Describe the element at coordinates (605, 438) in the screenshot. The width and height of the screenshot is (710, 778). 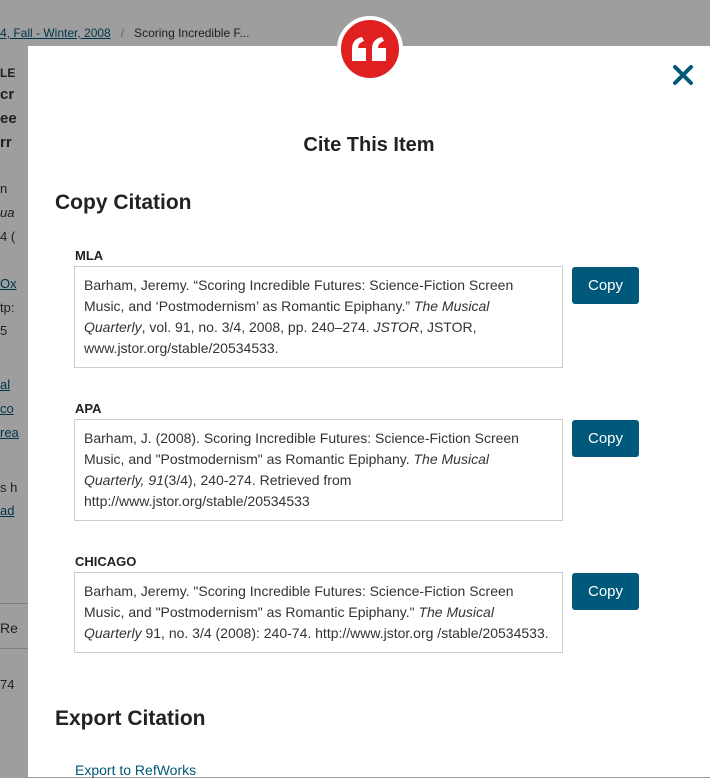
I see `copy-apa-button: Copy` at that location.